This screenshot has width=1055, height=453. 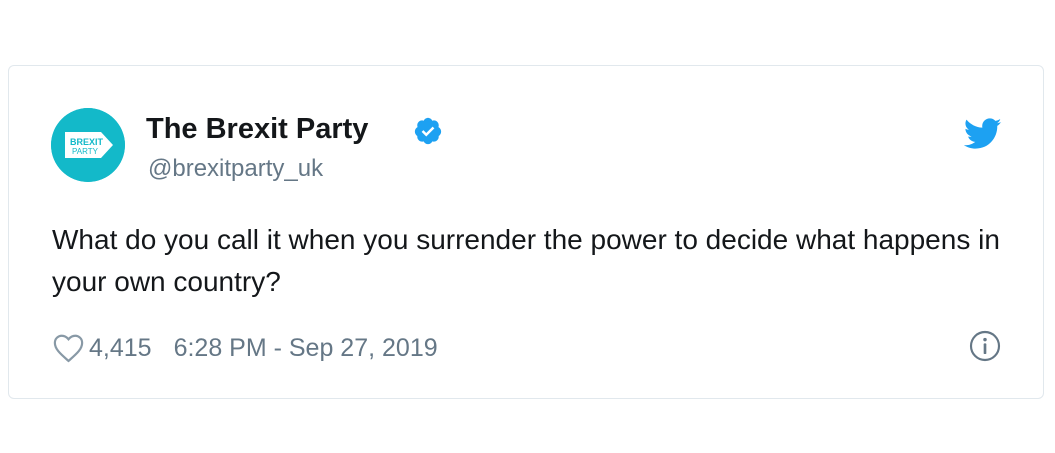 I want to click on display-name: The Brexit Party, so click(x=257, y=129).